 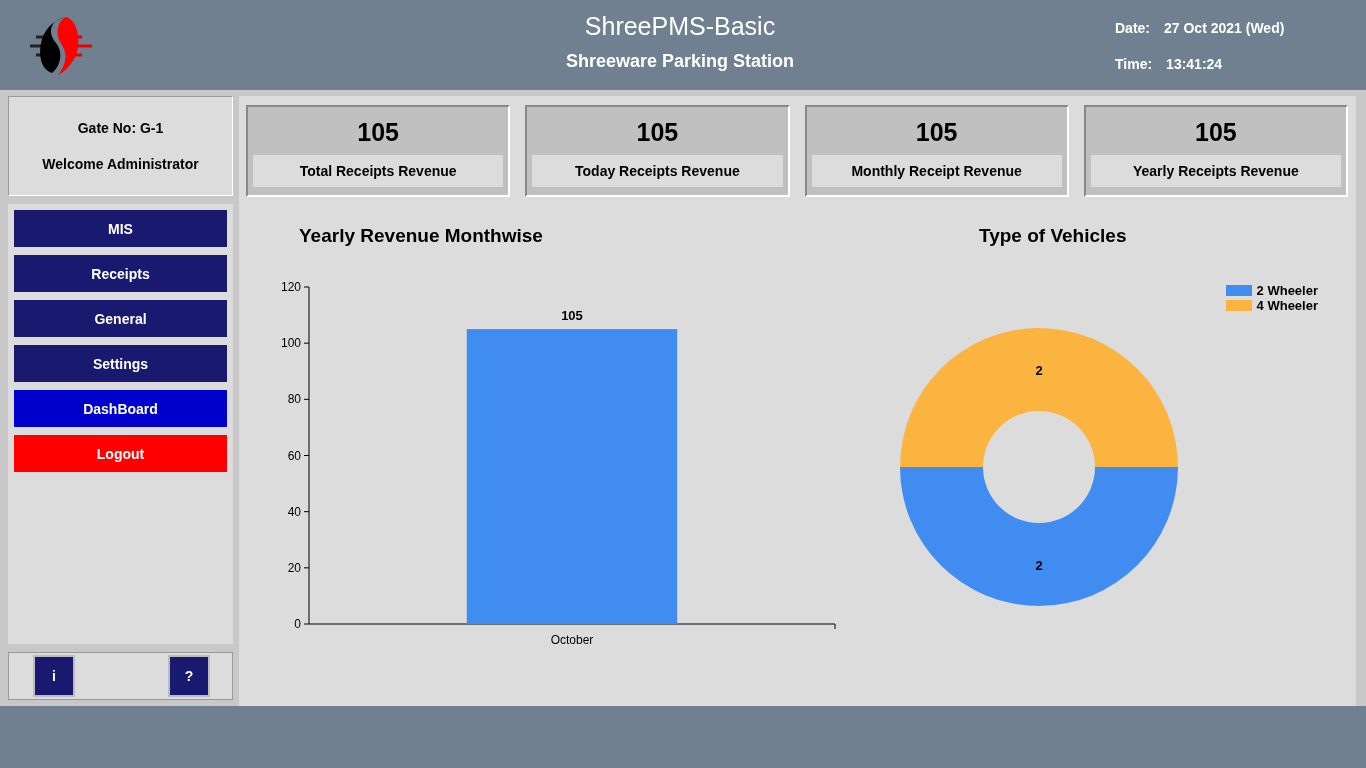 I want to click on time-value: 13:41:24, so click(x=1194, y=64).